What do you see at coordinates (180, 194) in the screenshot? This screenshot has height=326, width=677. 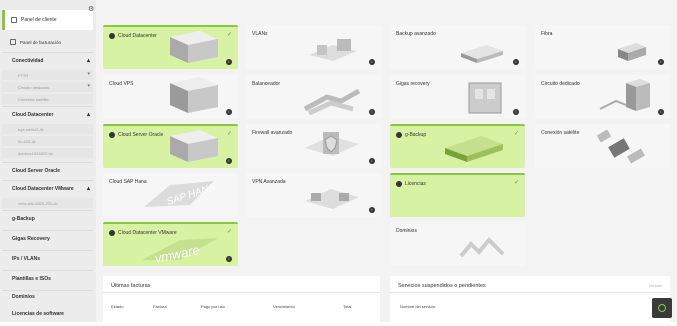 I see `sap-hana-illustration: SAP HANA` at bounding box center [180, 194].